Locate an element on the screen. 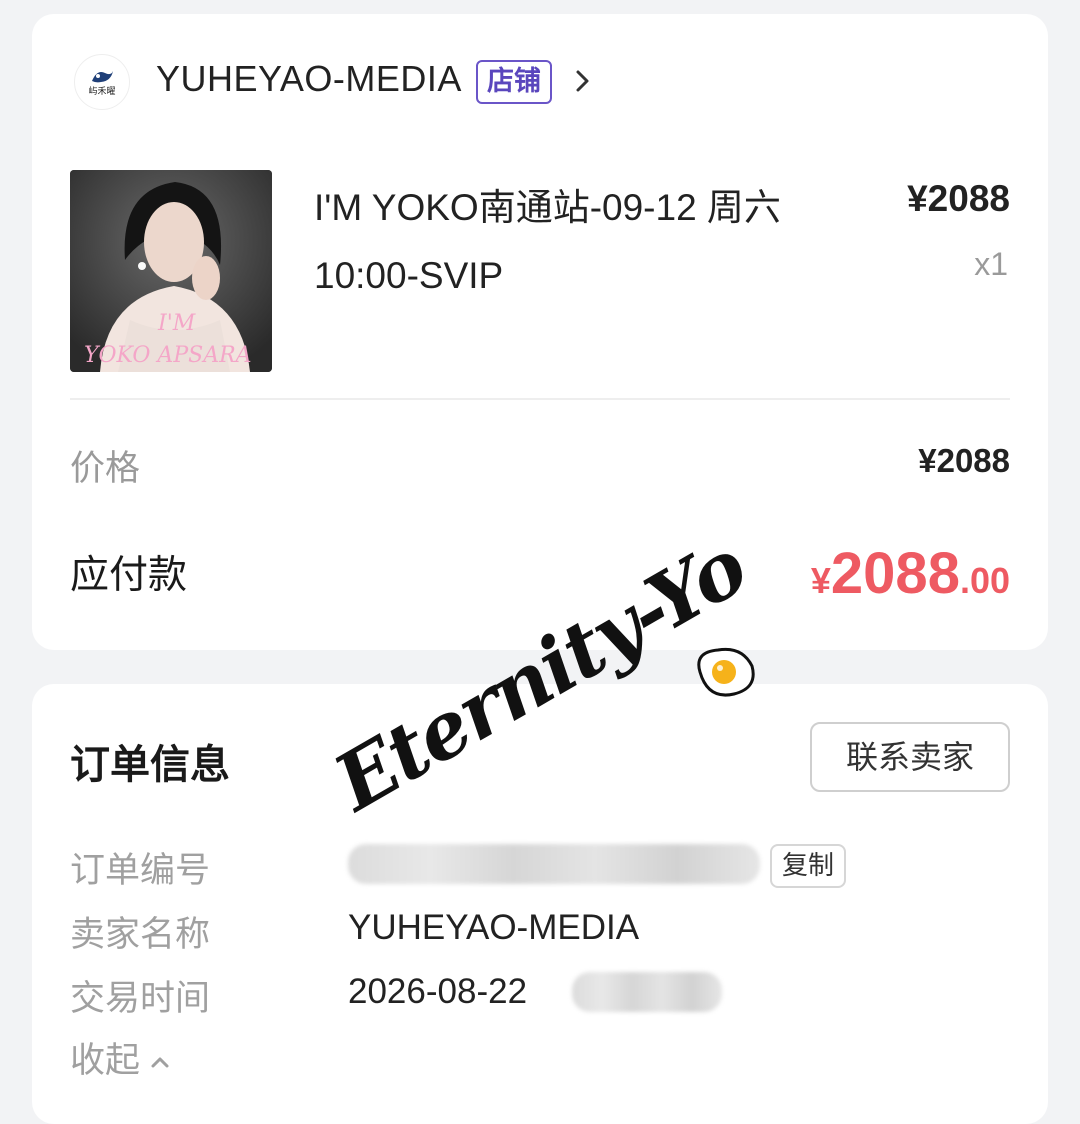  trade-time-label: 交易时间 is located at coordinates (140, 999).